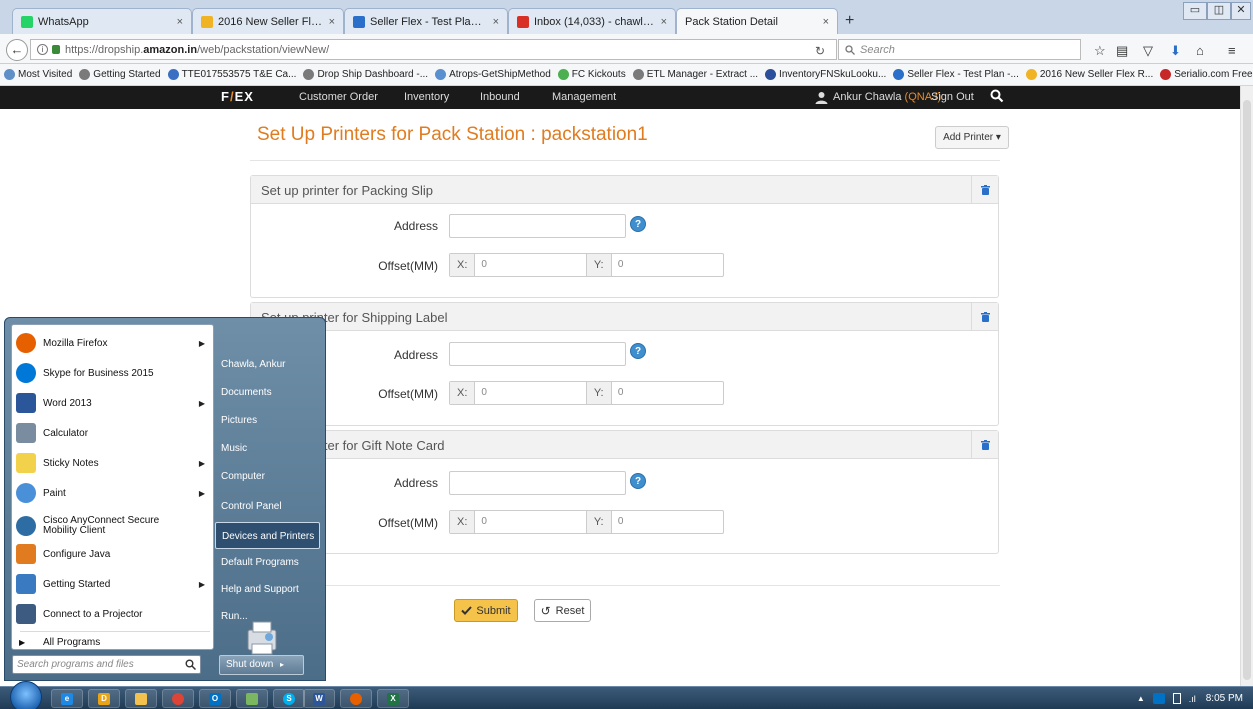 This screenshot has height=709, width=1253. I want to click on search-input: Search, so click(959, 49).